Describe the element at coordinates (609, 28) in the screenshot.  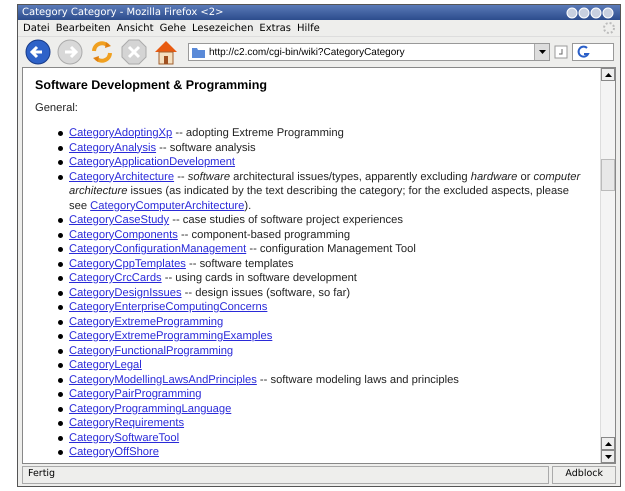
I see `throbber-icon` at that location.